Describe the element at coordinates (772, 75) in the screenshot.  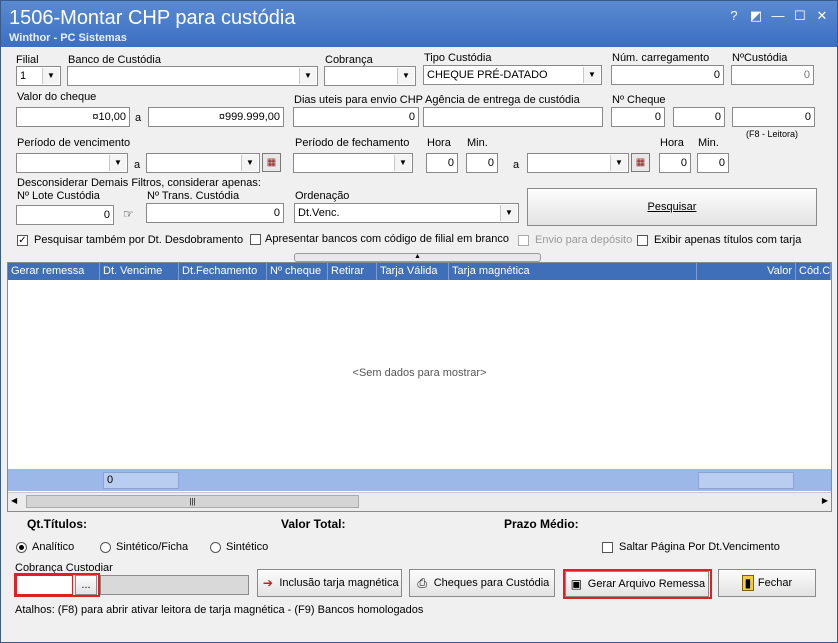
I see `num-custodia-input: 0` at that location.